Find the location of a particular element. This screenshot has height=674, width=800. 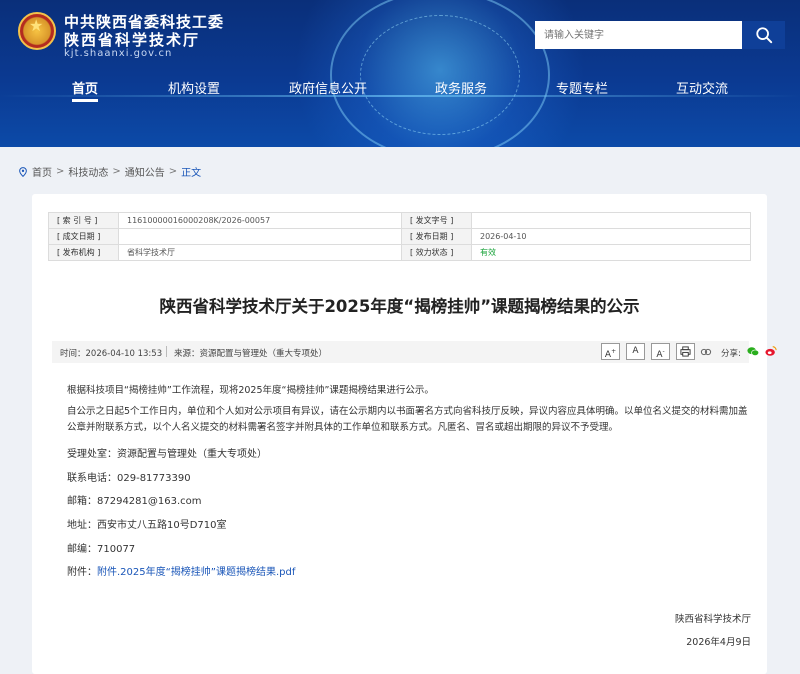

print-button is located at coordinates (685, 351).